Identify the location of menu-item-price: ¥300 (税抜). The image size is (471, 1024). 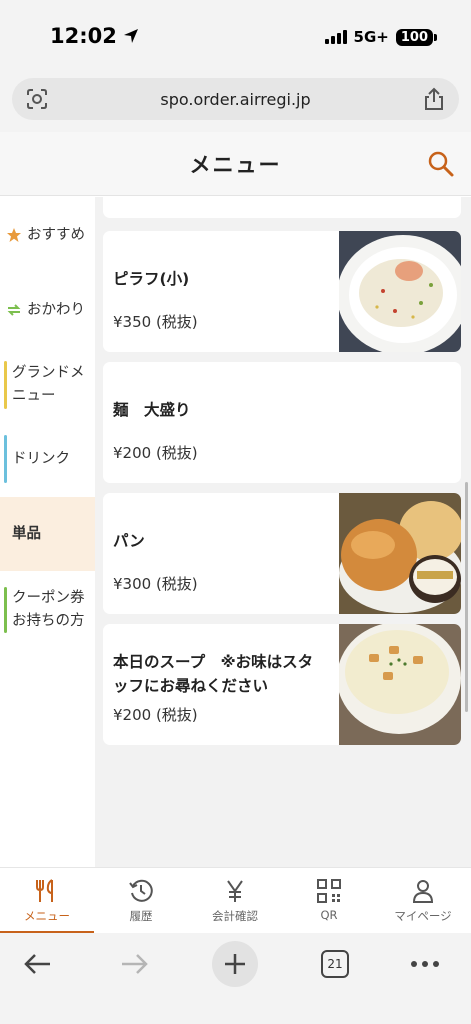
(155, 584).